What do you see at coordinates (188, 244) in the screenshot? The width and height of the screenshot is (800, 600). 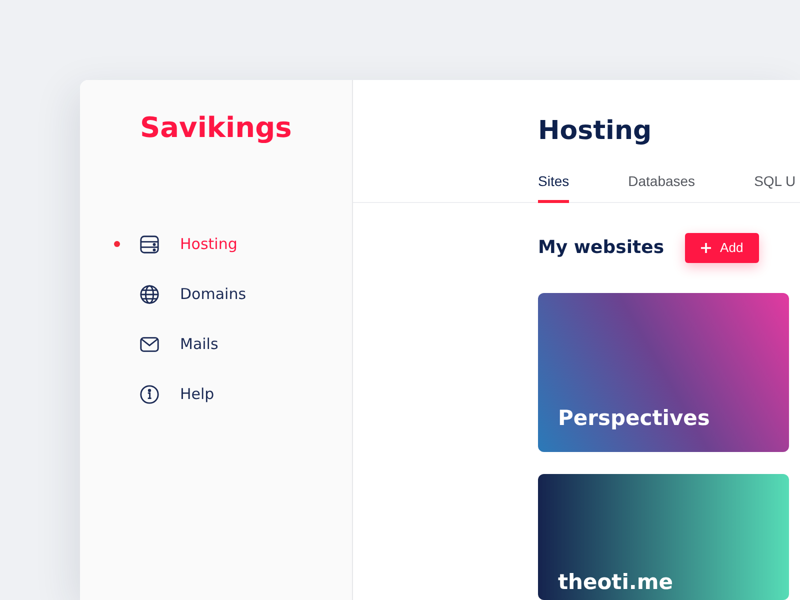 I see `nav-item: Hosting` at bounding box center [188, 244].